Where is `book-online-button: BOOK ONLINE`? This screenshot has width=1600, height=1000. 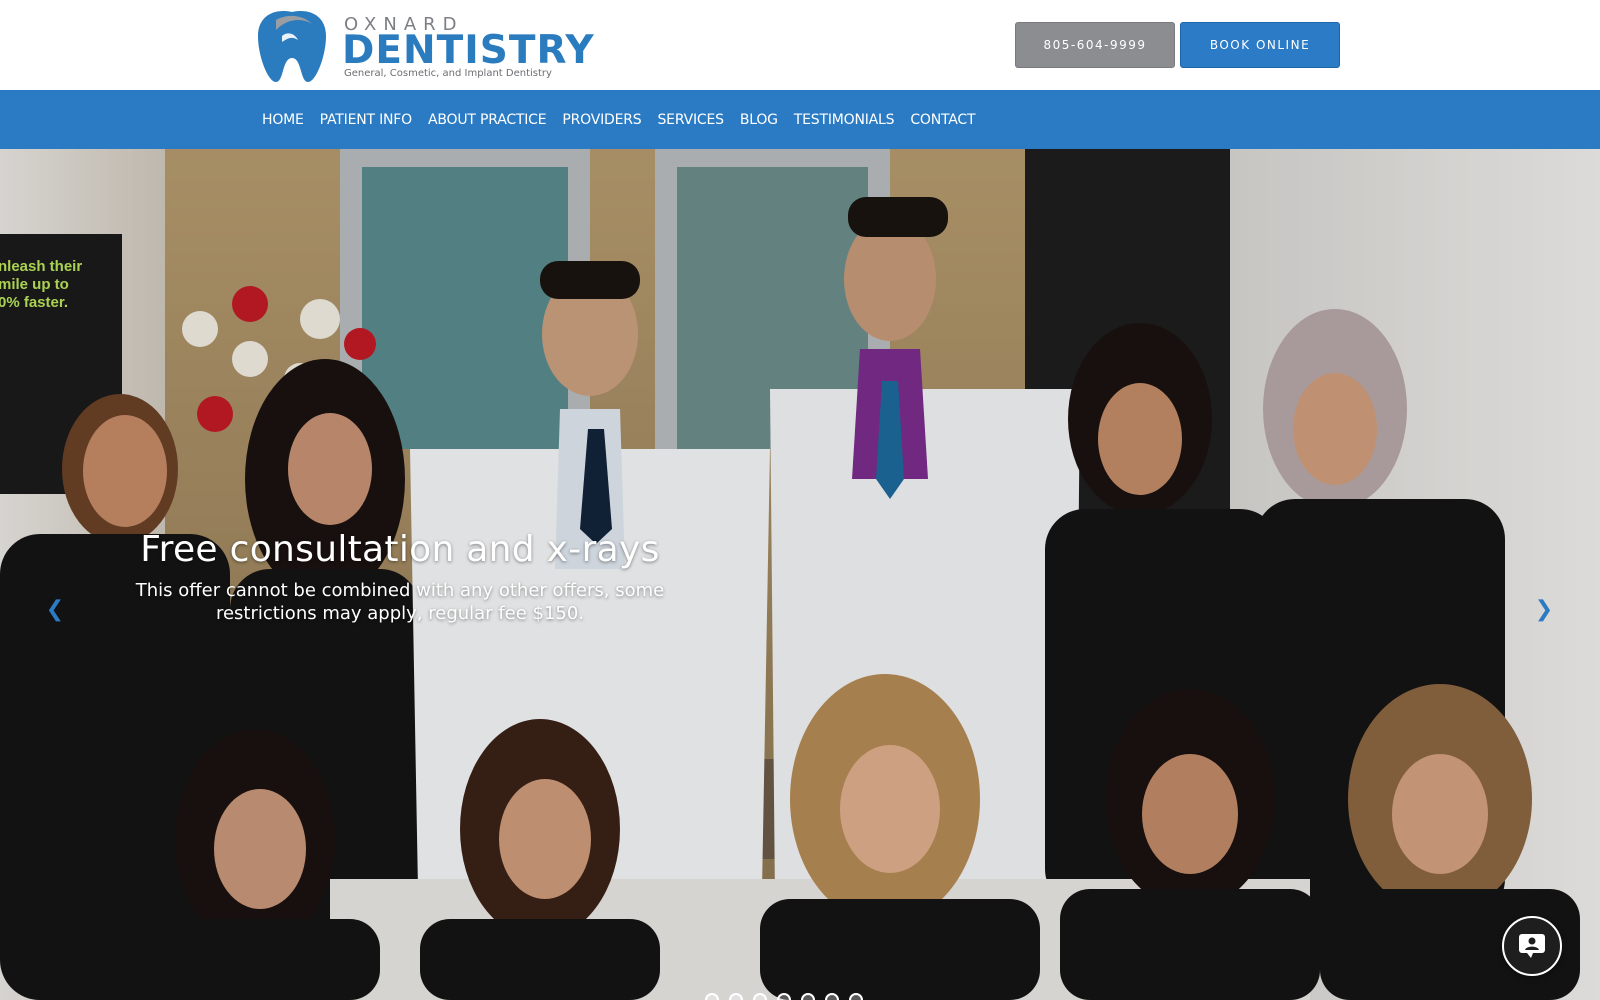 book-online-button: BOOK ONLINE is located at coordinates (1260, 45).